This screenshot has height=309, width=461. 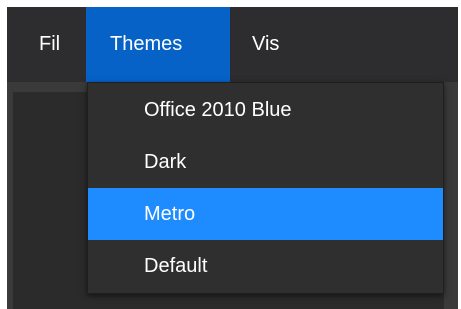 What do you see at coordinates (265, 162) in the screenshot?
I see `theme-option-dark: Dark` at bounding box center [265, 162].